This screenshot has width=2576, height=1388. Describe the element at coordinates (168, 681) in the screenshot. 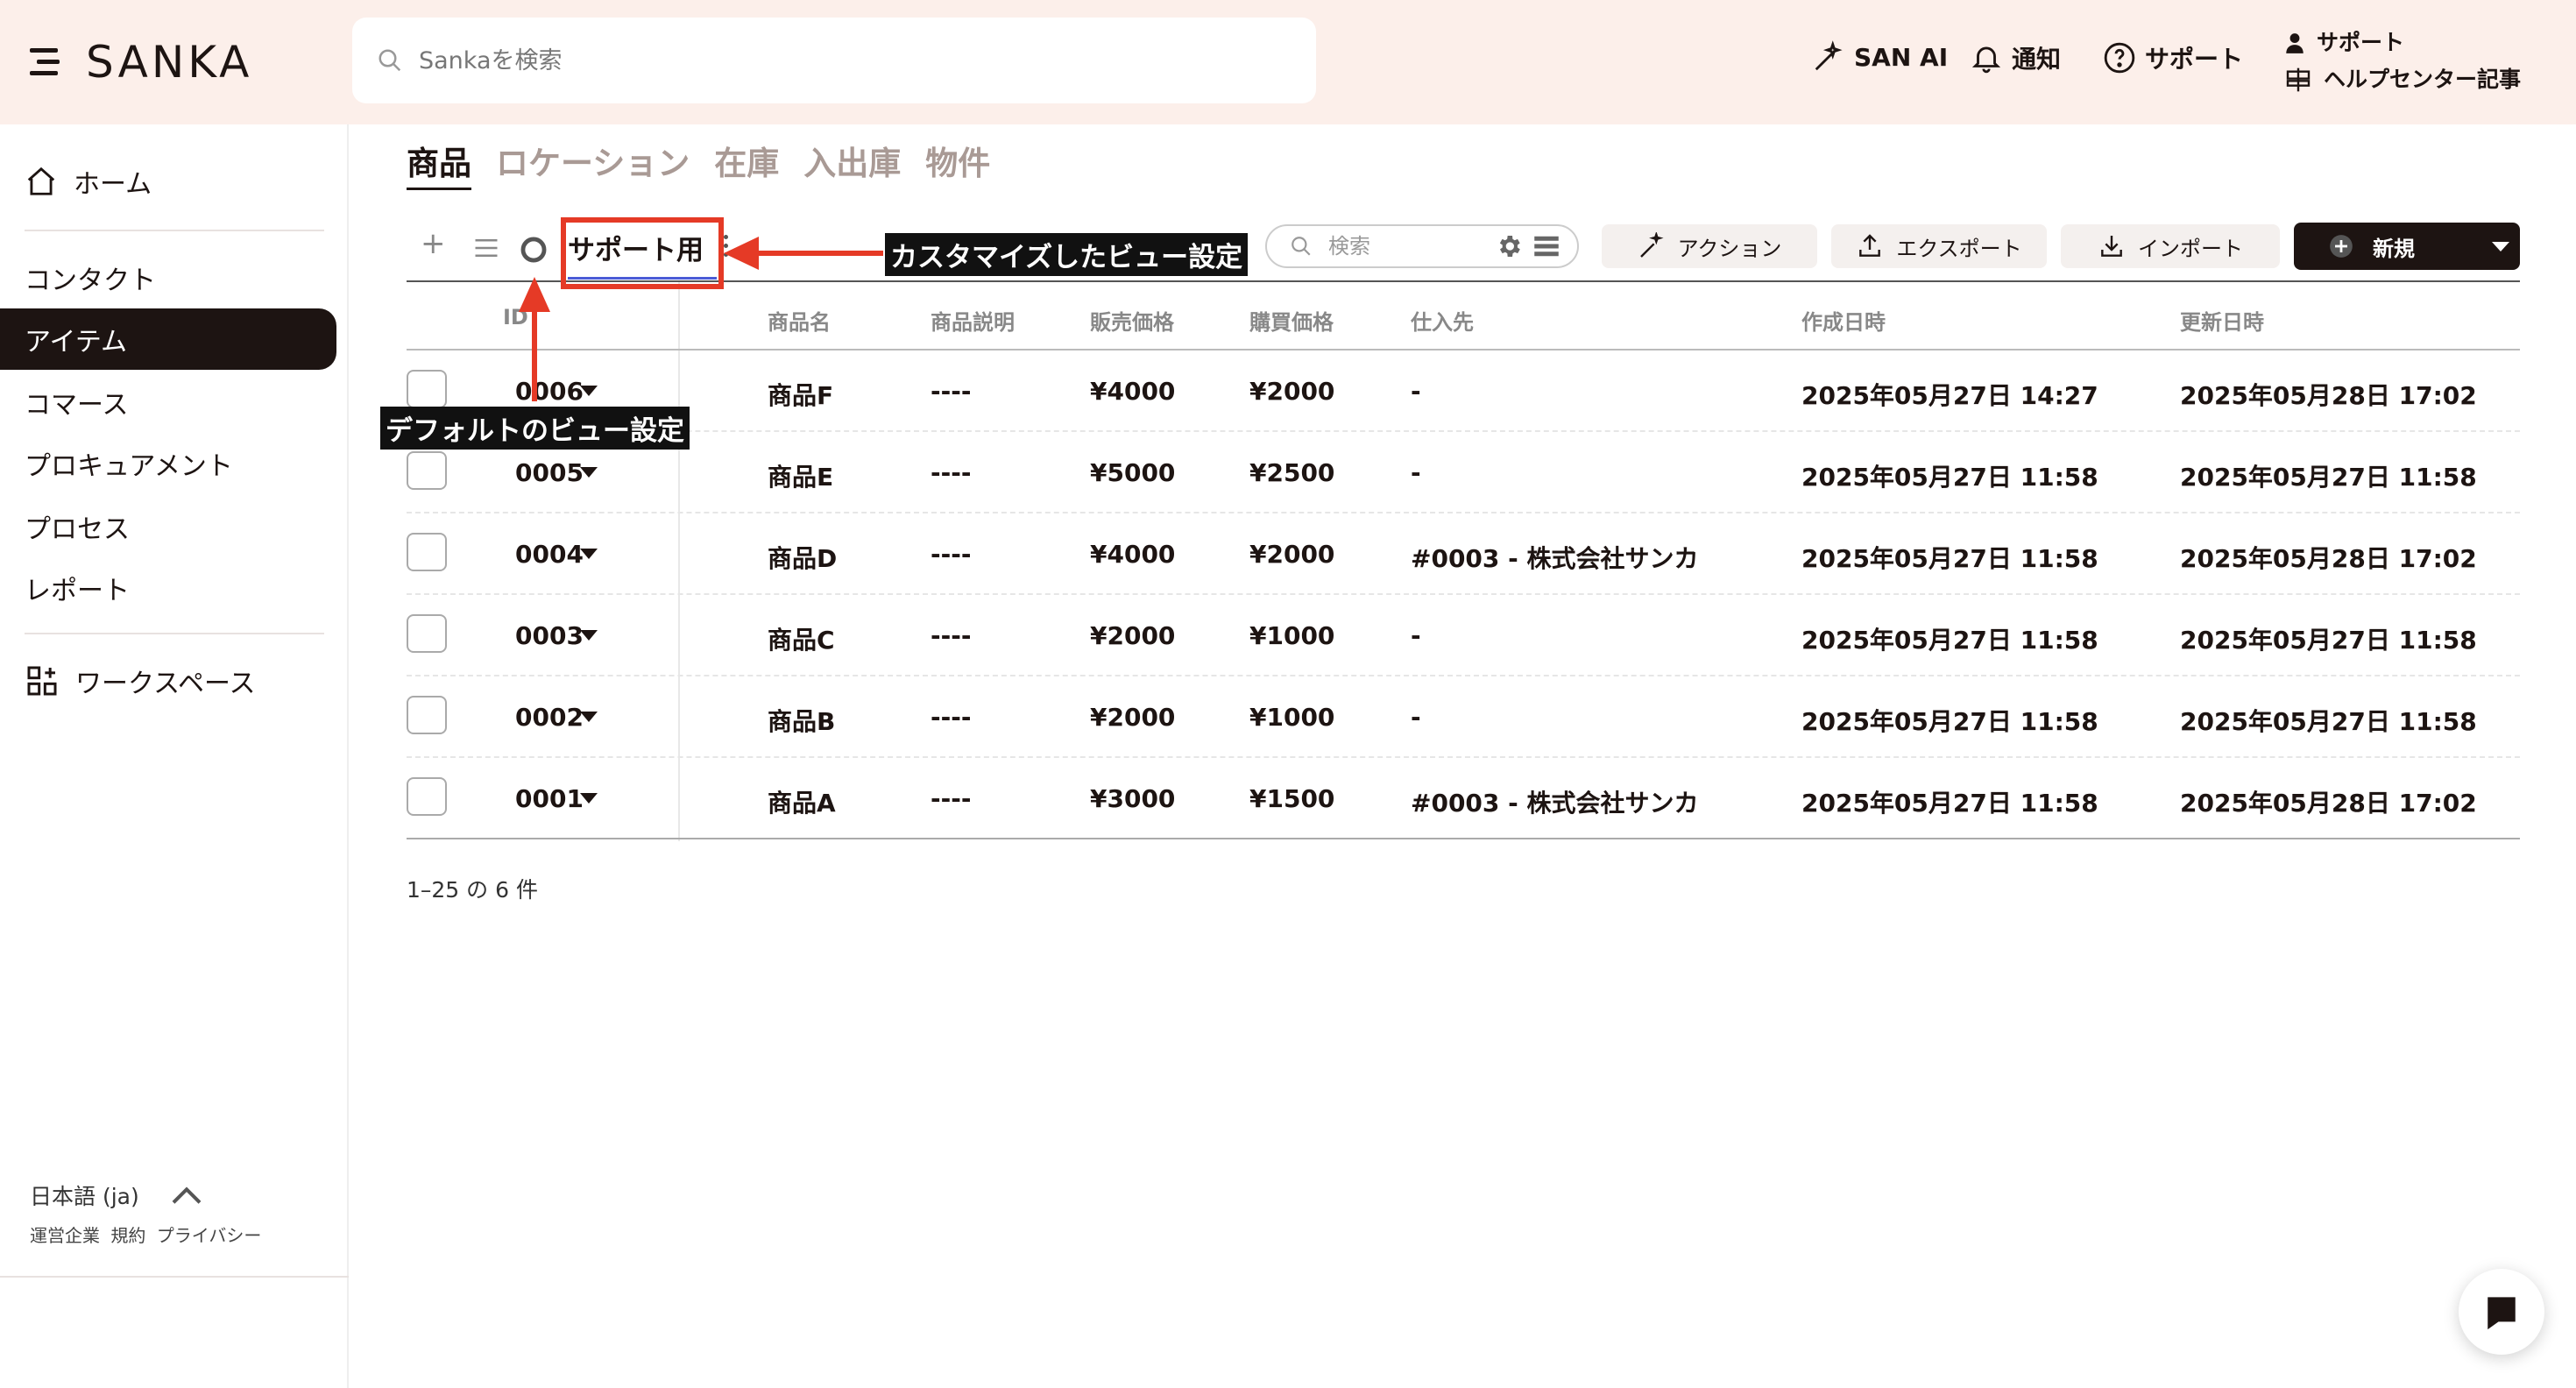

I see `sidebar-item-workspace: ワークスペース` at that location.